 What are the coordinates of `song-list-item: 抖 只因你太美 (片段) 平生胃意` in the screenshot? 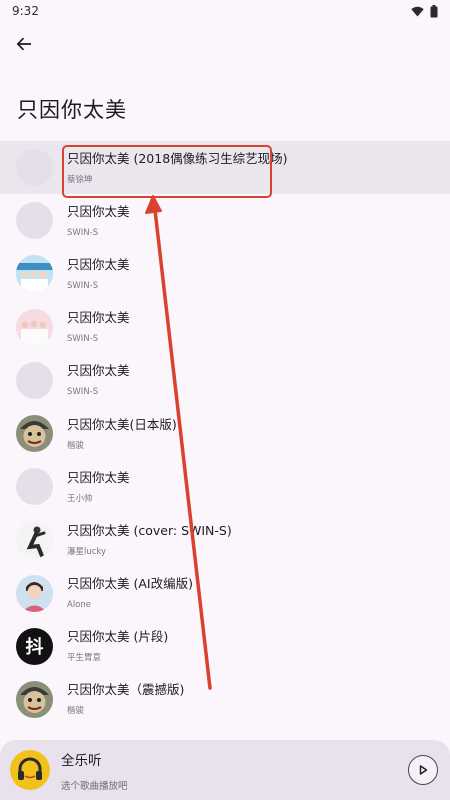 It's located at (225, 646).